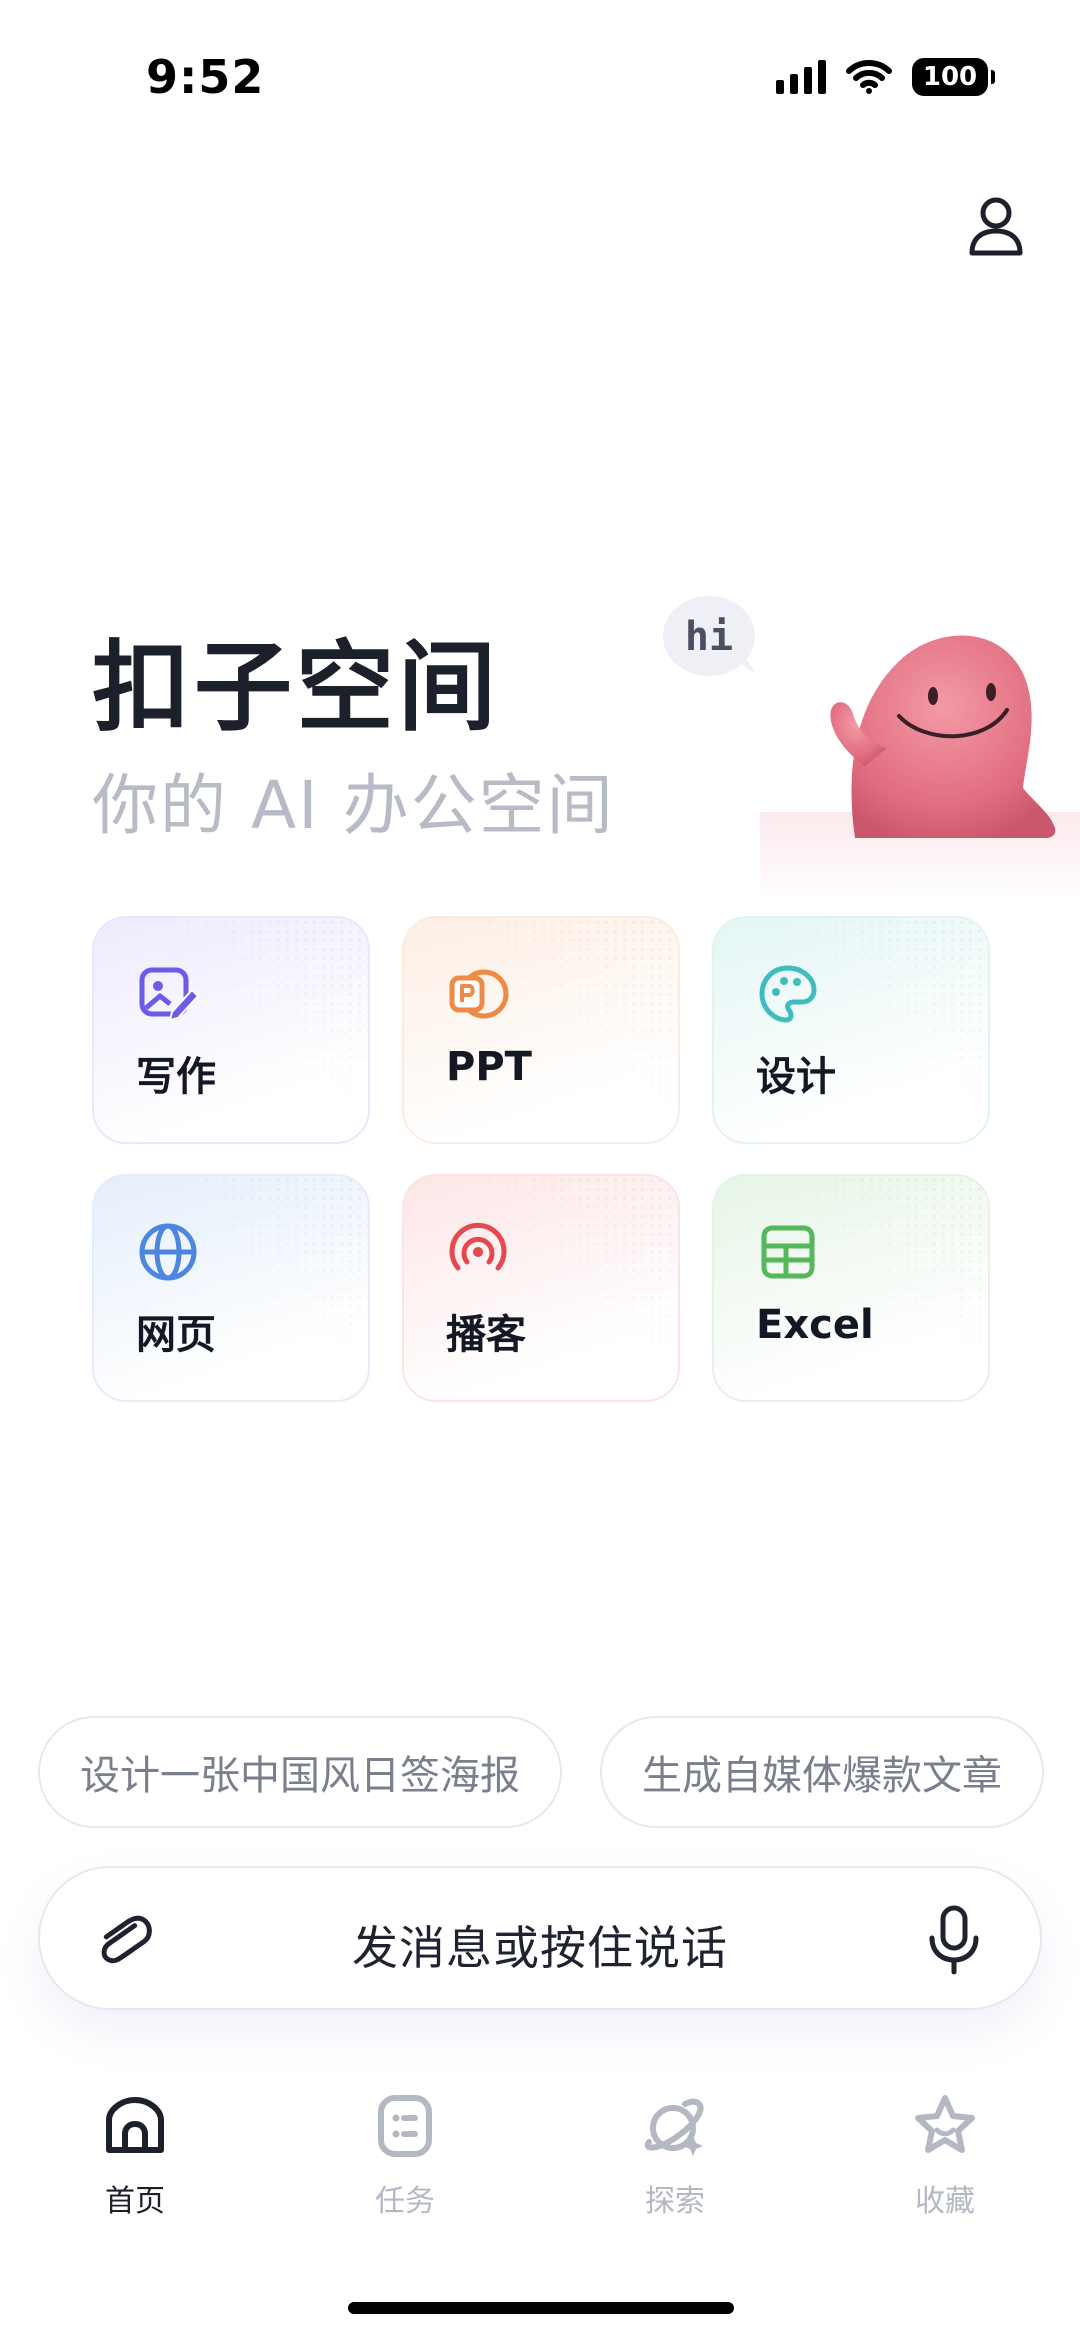  Describe the element at coordinates (353, 805) in the screenshot. I see `page-subtitle: 你的 AI 办公空间` at that location.